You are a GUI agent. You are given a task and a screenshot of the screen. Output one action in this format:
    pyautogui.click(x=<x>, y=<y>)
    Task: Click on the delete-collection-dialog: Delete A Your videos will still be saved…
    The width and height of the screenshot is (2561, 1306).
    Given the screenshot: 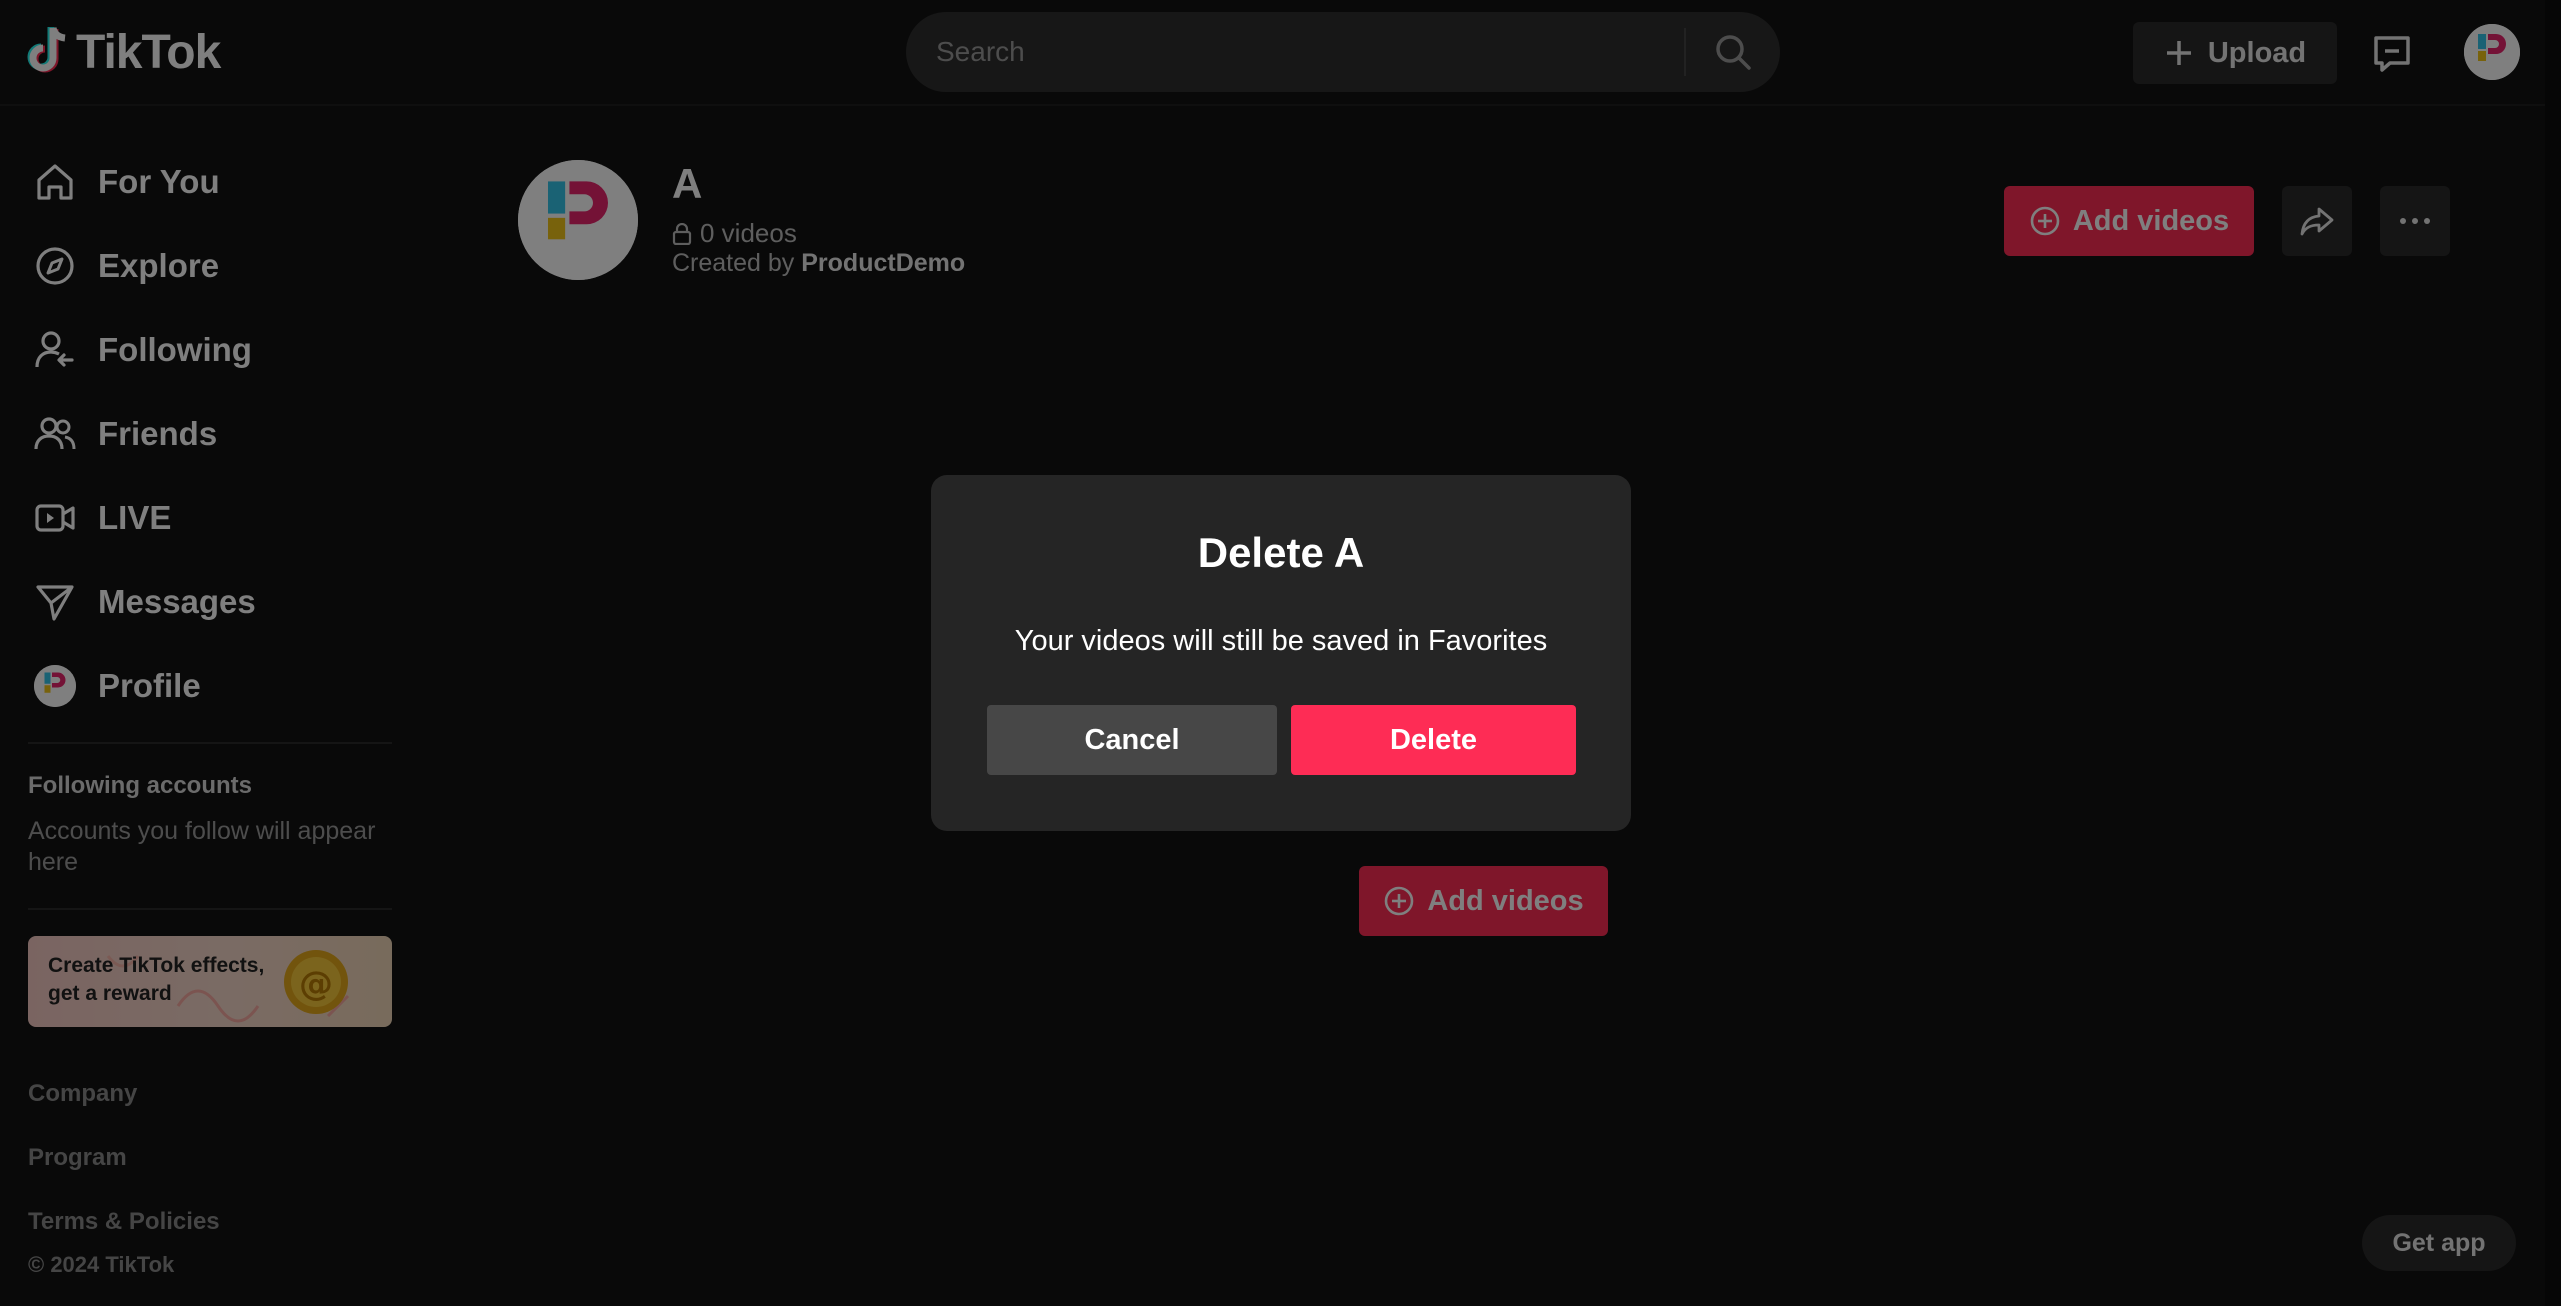 What is the action you would take?
    pyautogui.click(x=1281, y=653)
    